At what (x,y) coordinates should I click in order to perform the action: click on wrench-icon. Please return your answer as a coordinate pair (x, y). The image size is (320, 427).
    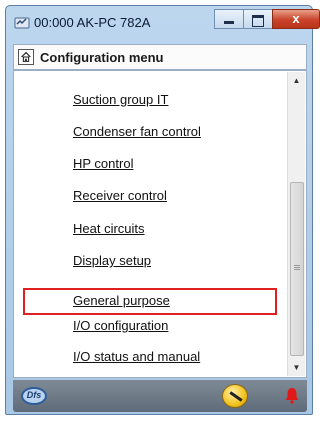
    Looking at the image, I should click on (236, 396).